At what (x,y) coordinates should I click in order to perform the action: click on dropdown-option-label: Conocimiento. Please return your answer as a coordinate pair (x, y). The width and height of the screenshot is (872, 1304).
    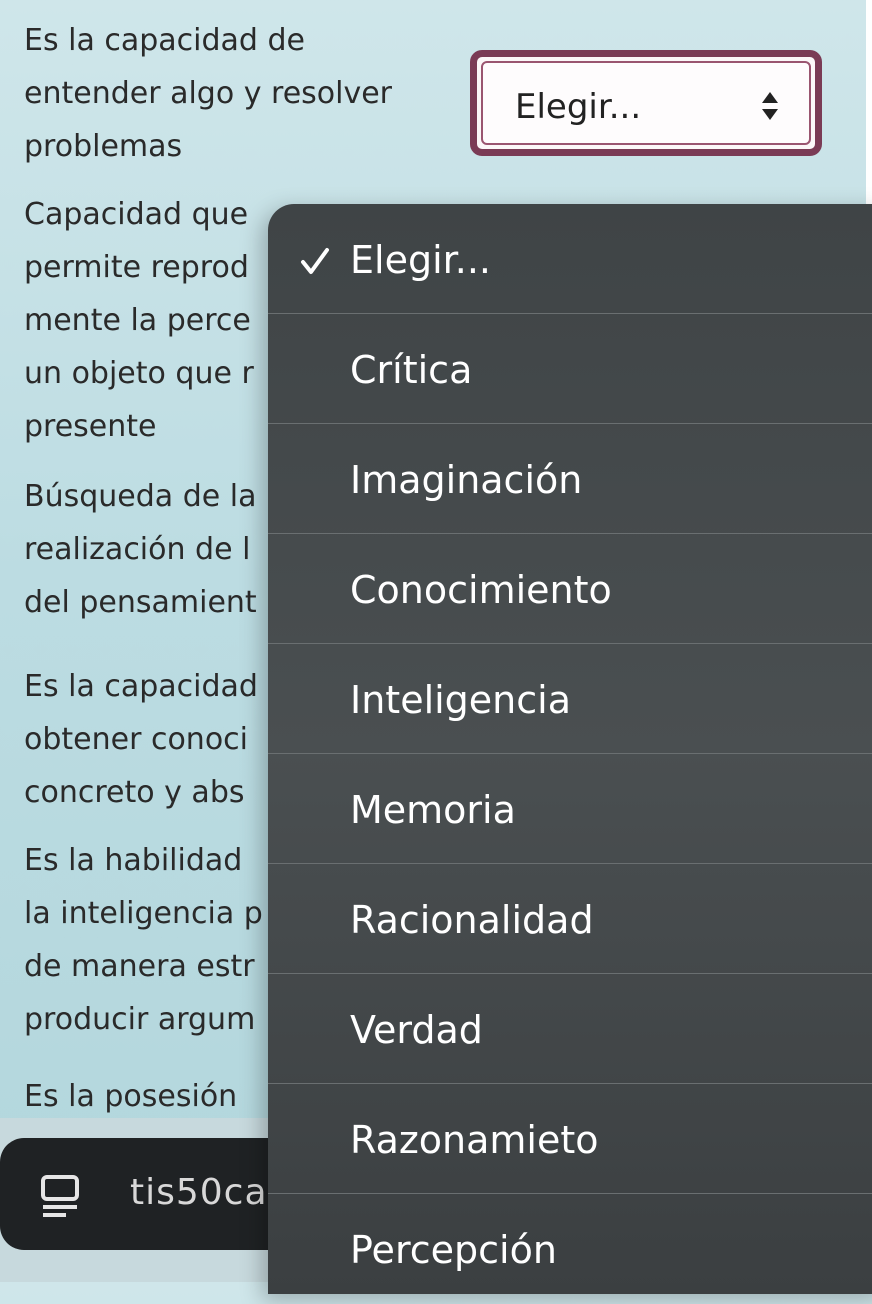
    Looking at the image, I should click on (481, 590).